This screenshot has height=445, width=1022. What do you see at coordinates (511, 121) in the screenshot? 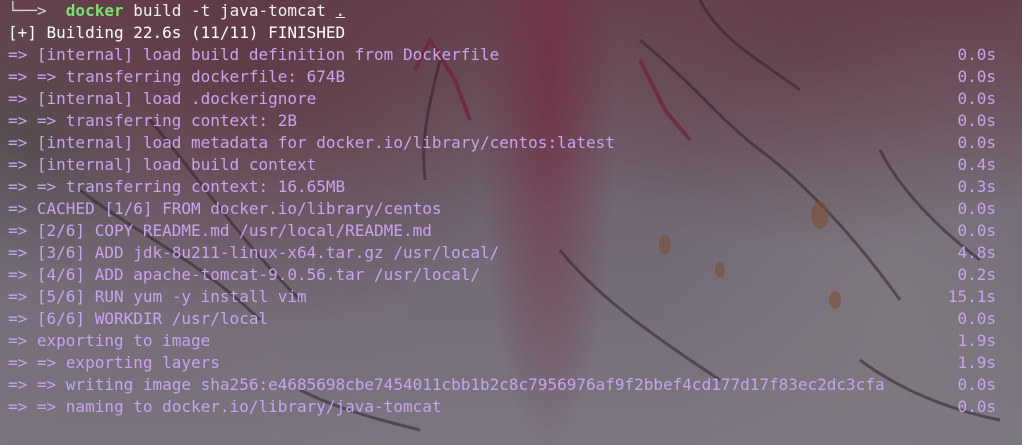
I see `build-step-row: => => transferring context: 2B 0.0s` at bounding box center [511, 121].